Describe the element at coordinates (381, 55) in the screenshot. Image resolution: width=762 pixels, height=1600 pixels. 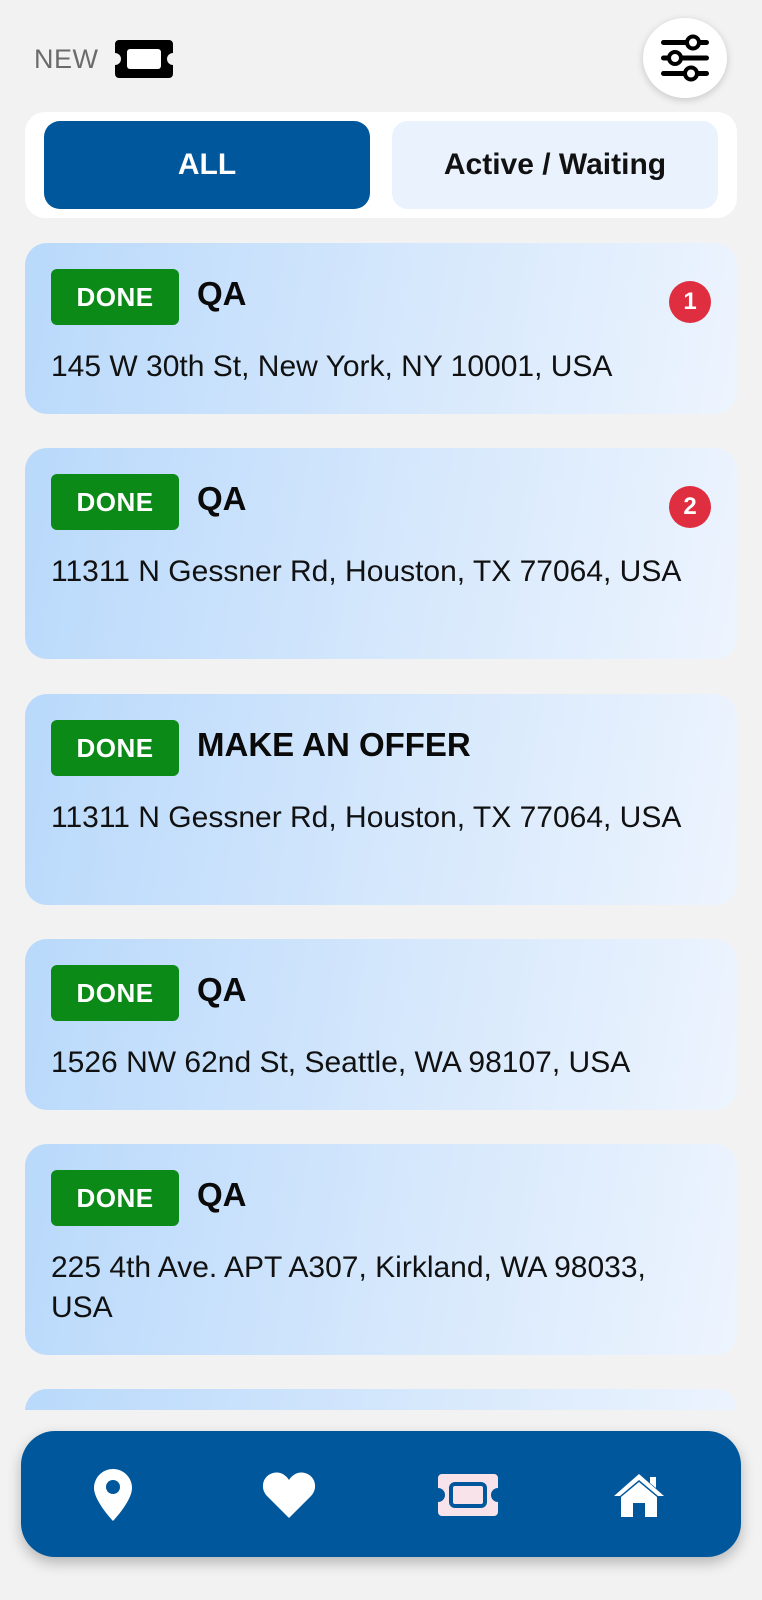
I see `top-bar: NEW` at that location.